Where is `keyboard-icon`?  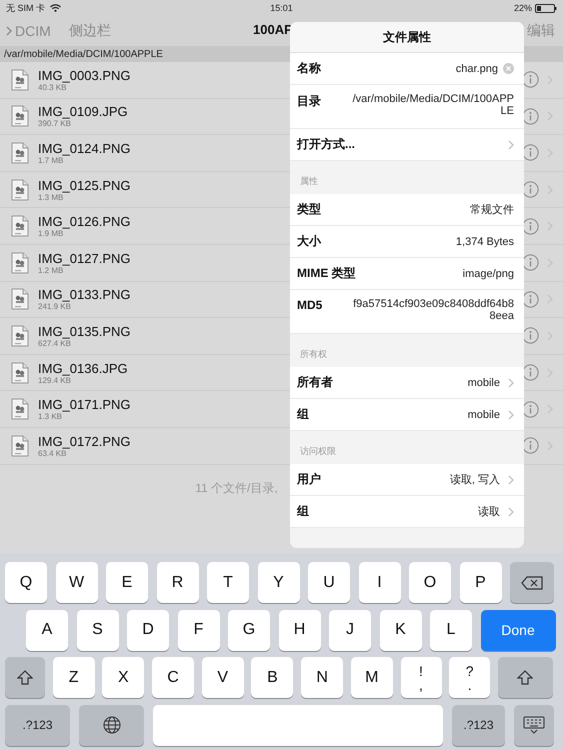
keyboard-icon is located at coordinates (534, 725).